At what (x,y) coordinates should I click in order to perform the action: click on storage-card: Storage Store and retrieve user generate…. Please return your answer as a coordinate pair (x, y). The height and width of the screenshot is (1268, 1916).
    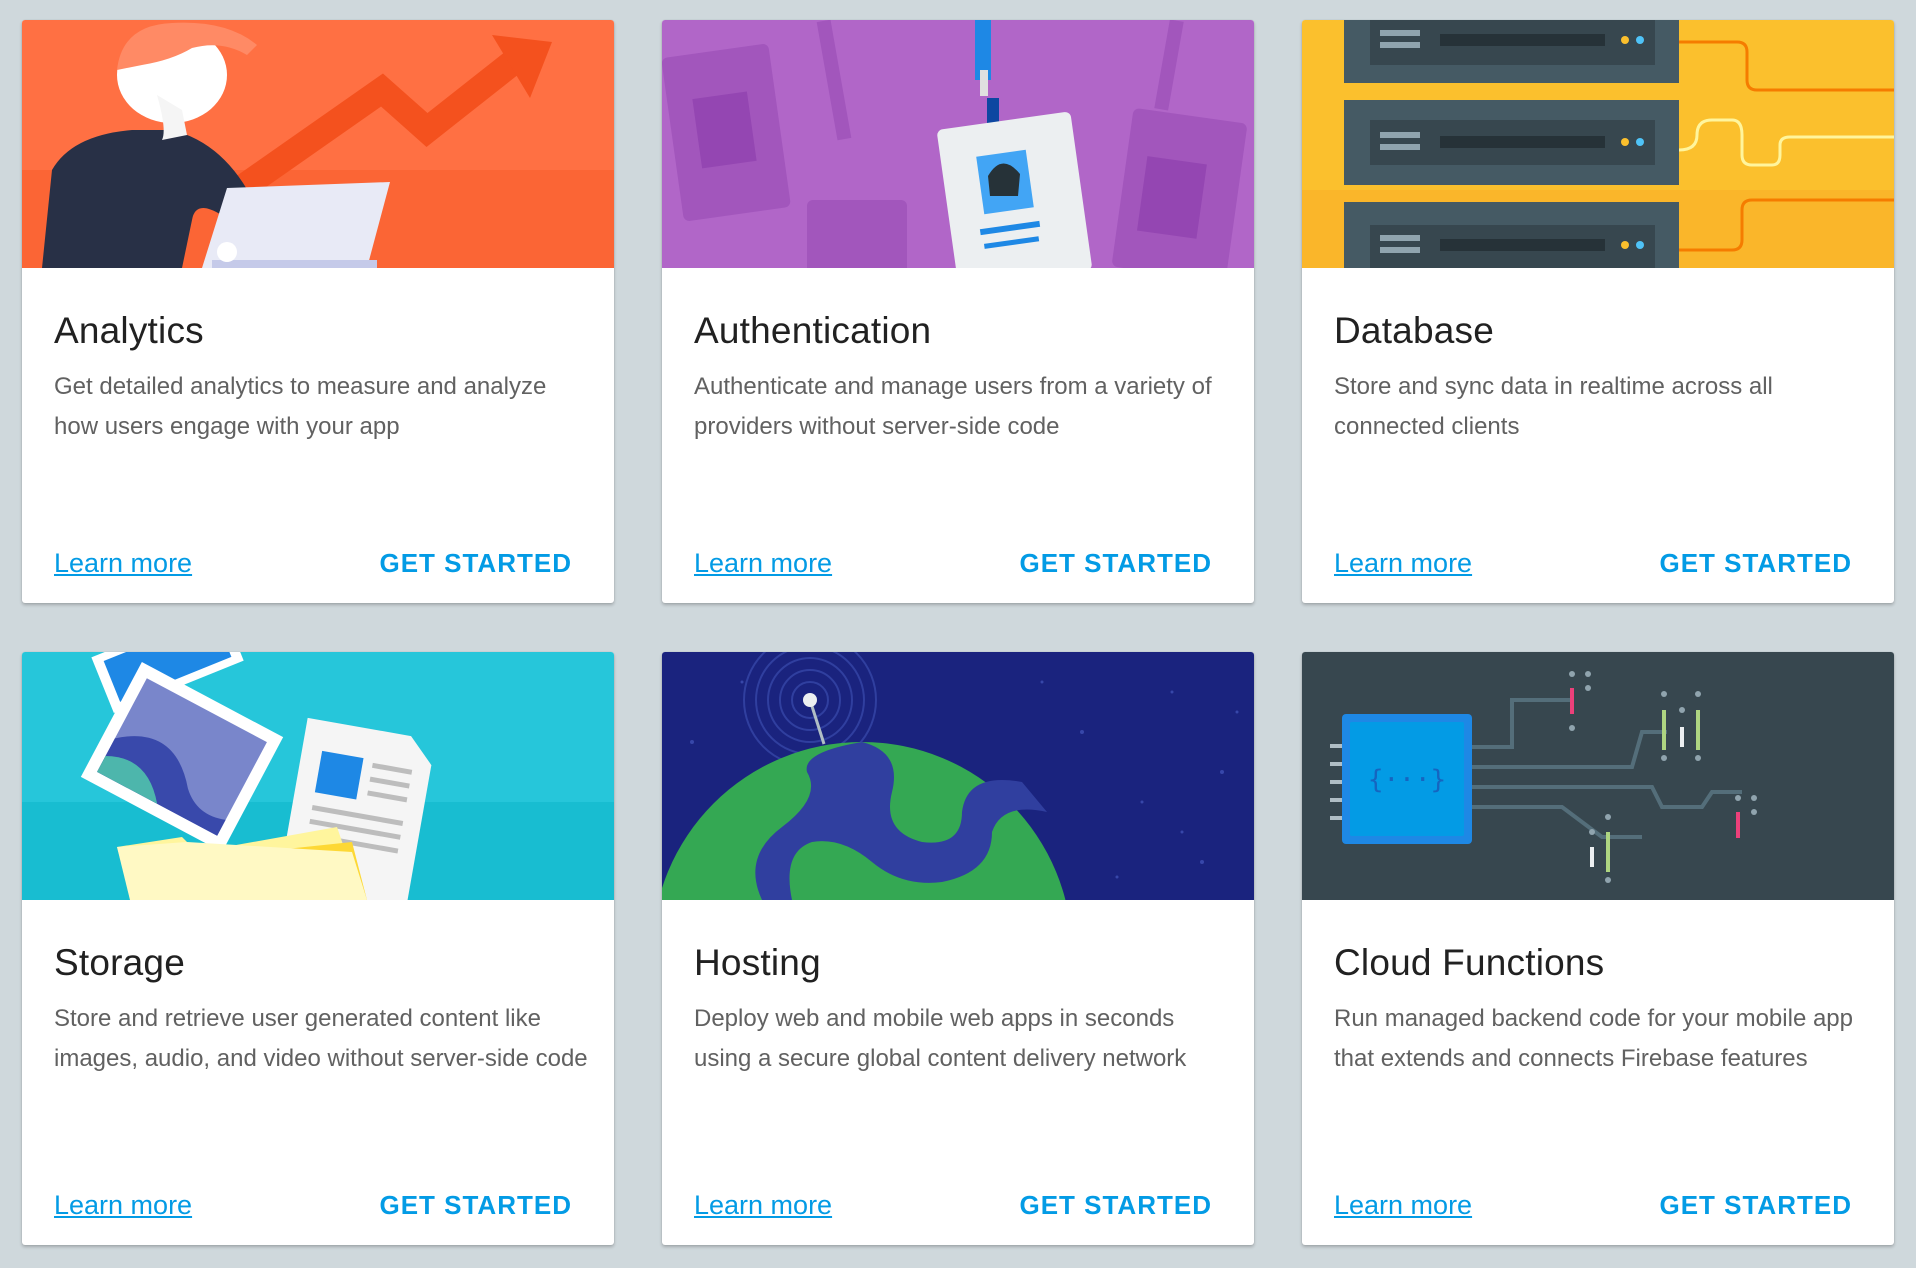
    Looking at the image, I should click on (318, 948).